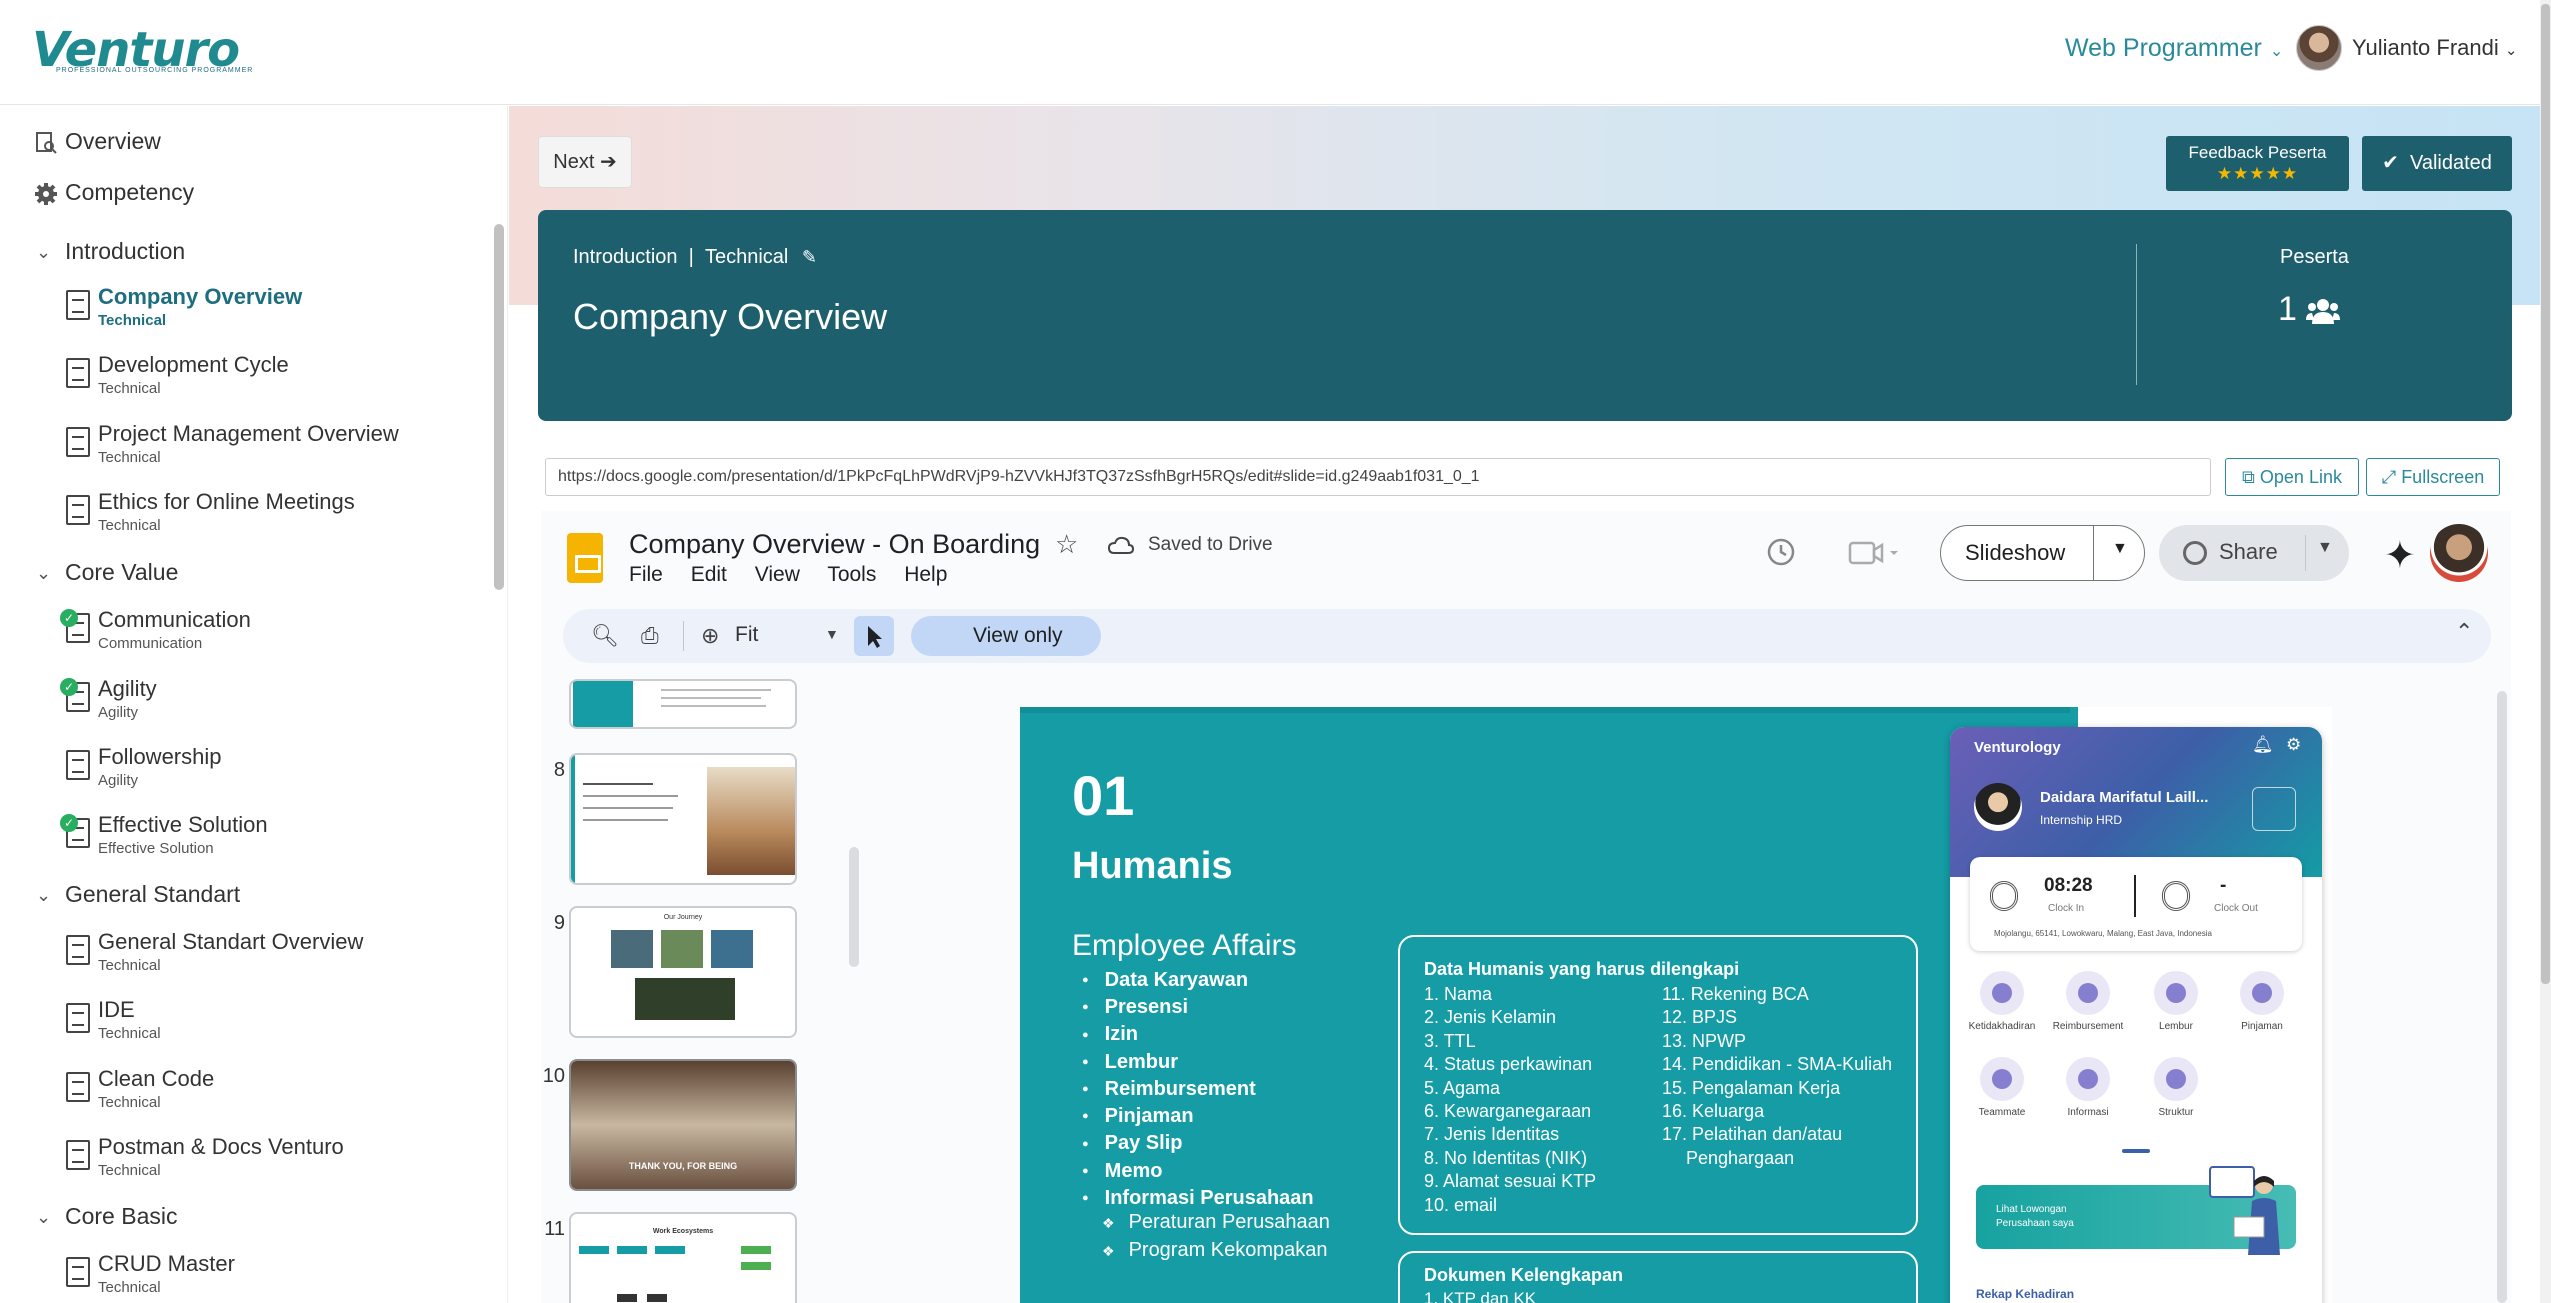  Describe the element at coordinates (166, 1263) in the screenshot. I see `lesson-title: CRUD Master` at that location.